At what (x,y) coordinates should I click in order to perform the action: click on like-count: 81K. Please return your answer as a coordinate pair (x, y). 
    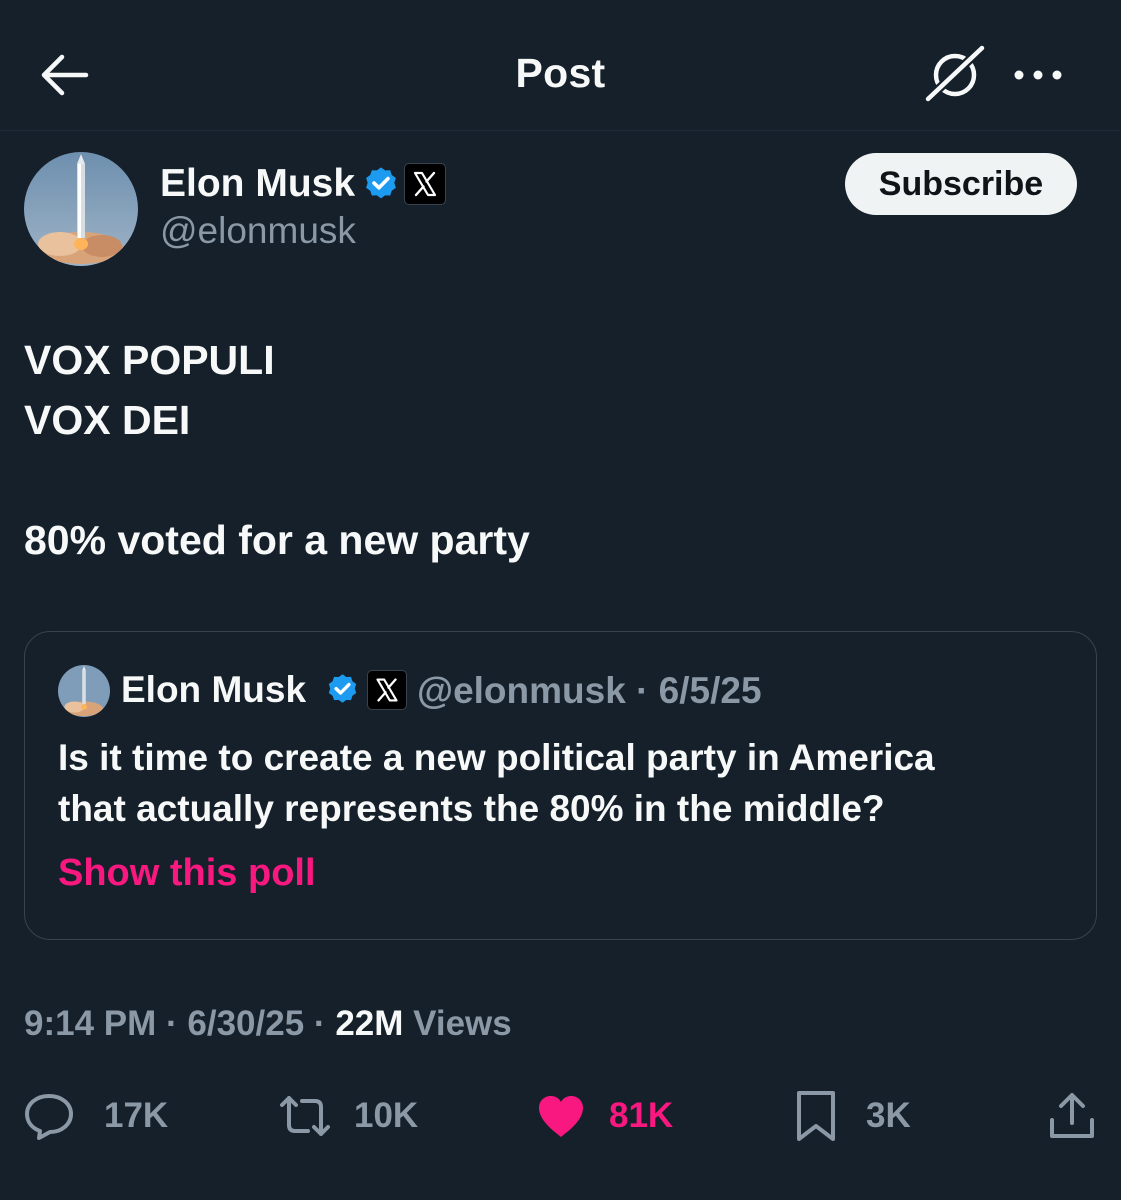
    Looking at the image, I should click on (641, 1115).